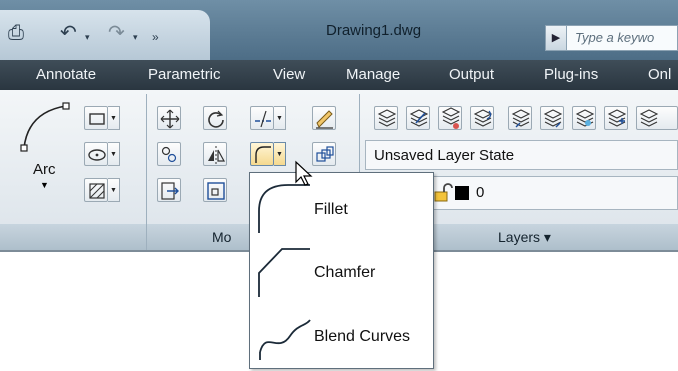 This screenshot has width=678, height=371. What do you see at coordinates (659, 74) in the screenshot?
I see `tab-online: Onl` at bounding box center [659, 74].